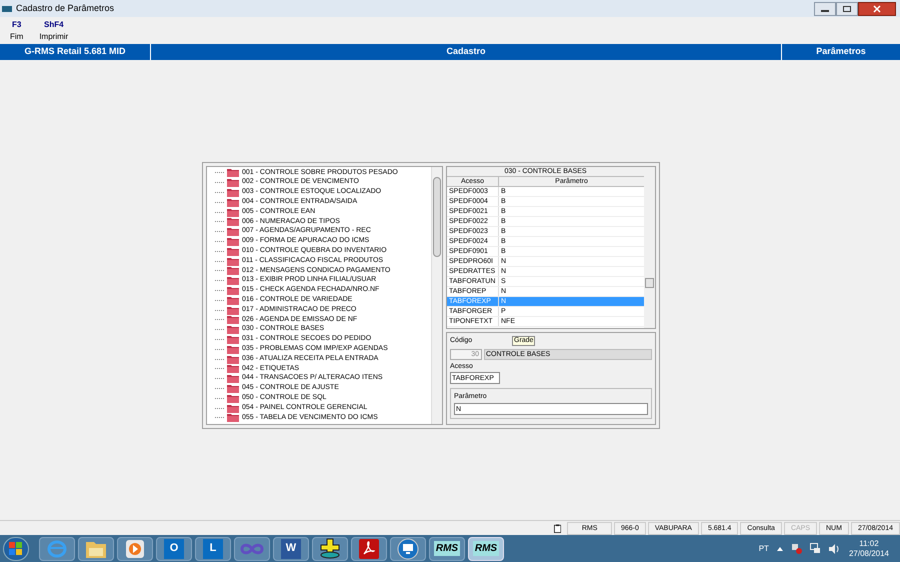  Describe the element at coordinates (763, 548) in the screenshot. I see `language-indicator: PT` at that location.